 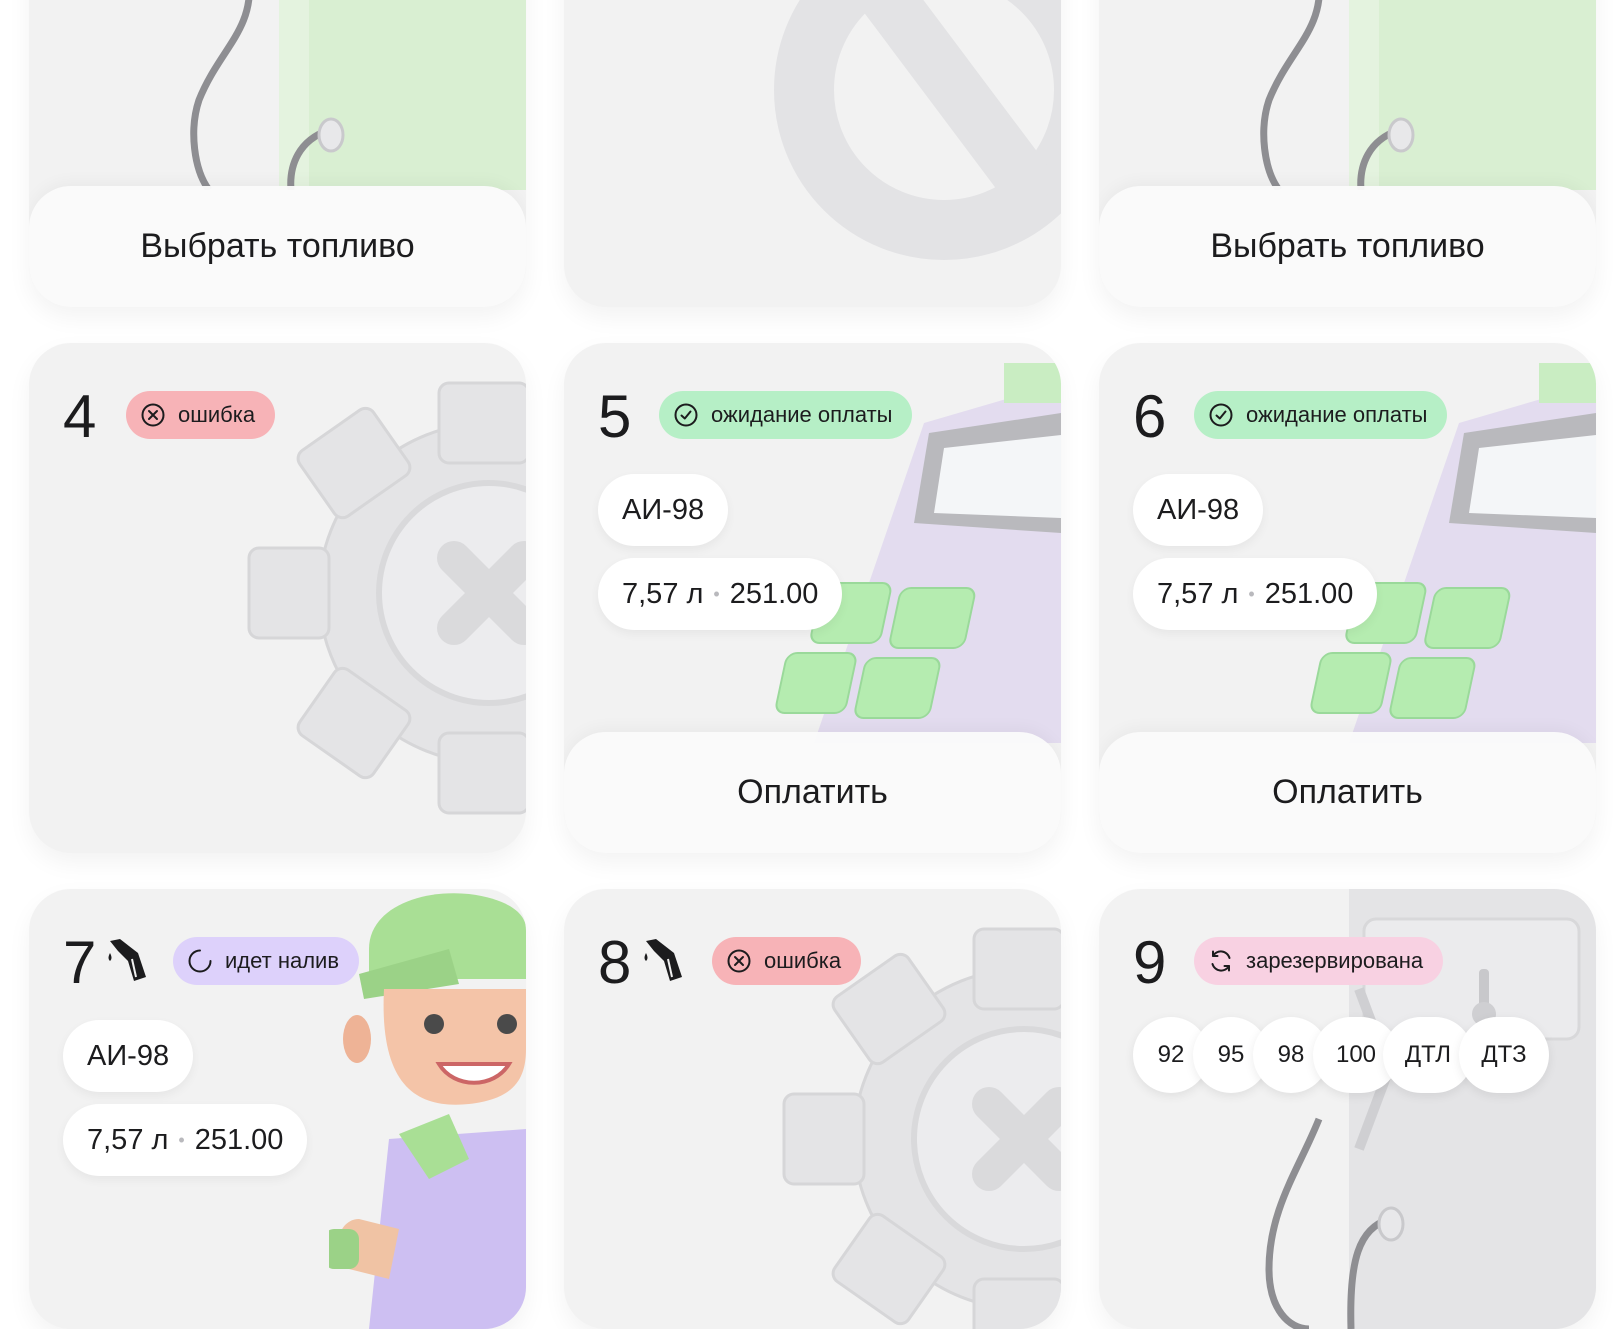 What do you see at coordinates (614, 962) in the screenshot?
I see `pump-number: 8` at bounding box center [614, 962].